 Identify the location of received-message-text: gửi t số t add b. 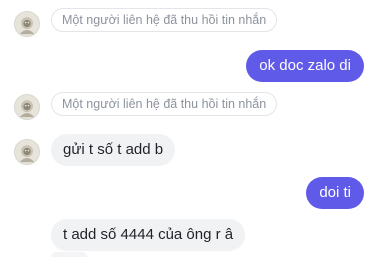
(113, 149).